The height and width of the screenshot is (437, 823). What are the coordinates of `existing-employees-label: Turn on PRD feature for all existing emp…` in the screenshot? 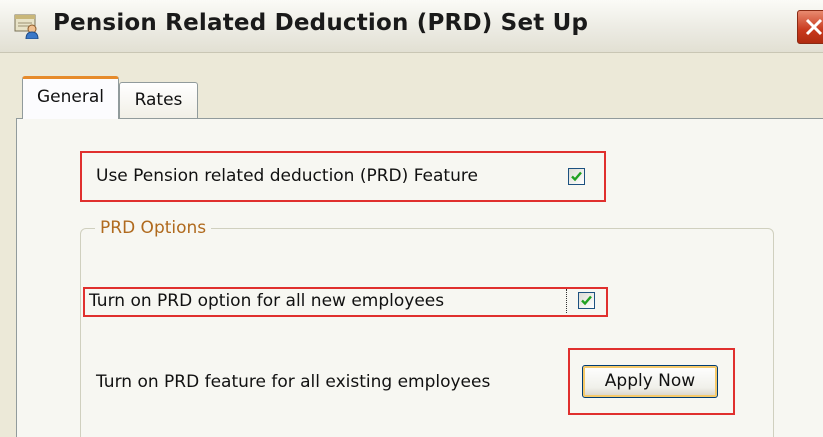 It's located at (293, 382).